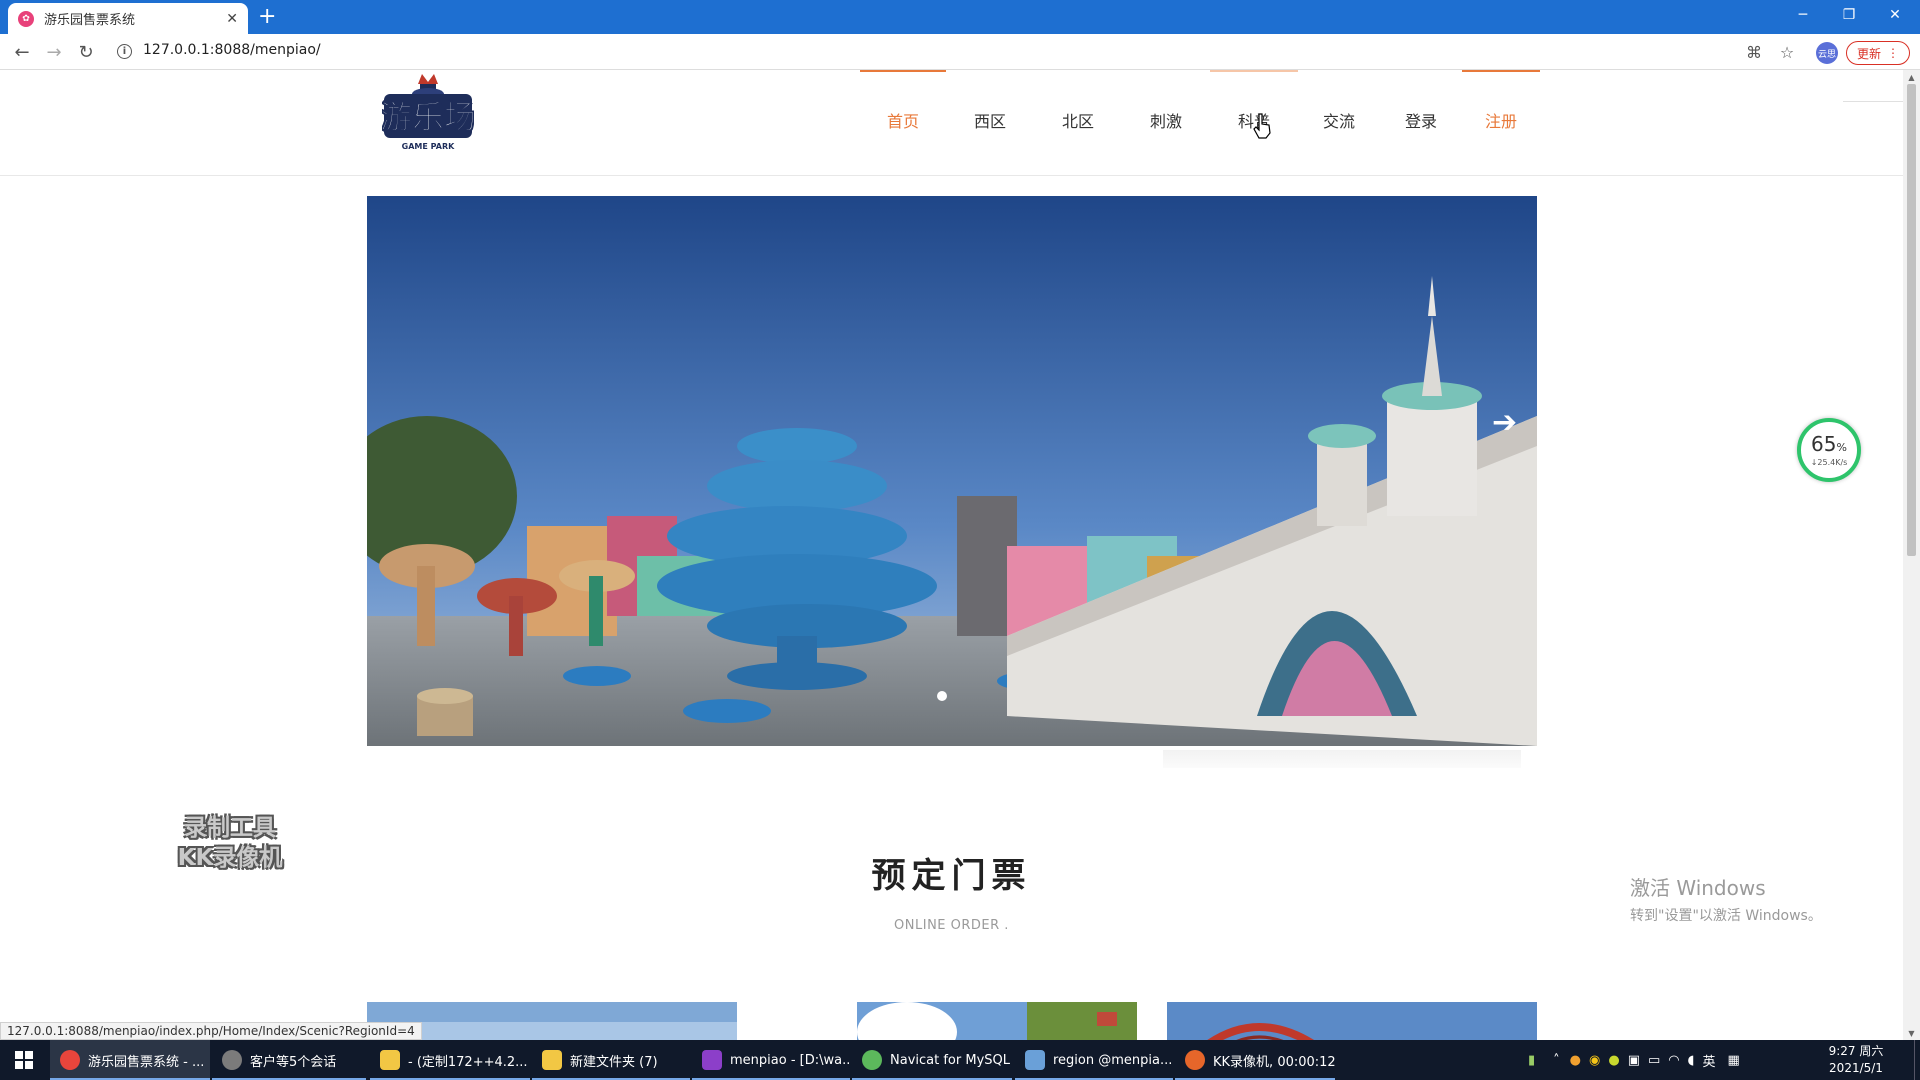 The height and width of the screenshot is (1080, 1920). Describe the element at coordinates (1673, 1060) in the screenshot. I see `wifi-icon: ◠` at that location.